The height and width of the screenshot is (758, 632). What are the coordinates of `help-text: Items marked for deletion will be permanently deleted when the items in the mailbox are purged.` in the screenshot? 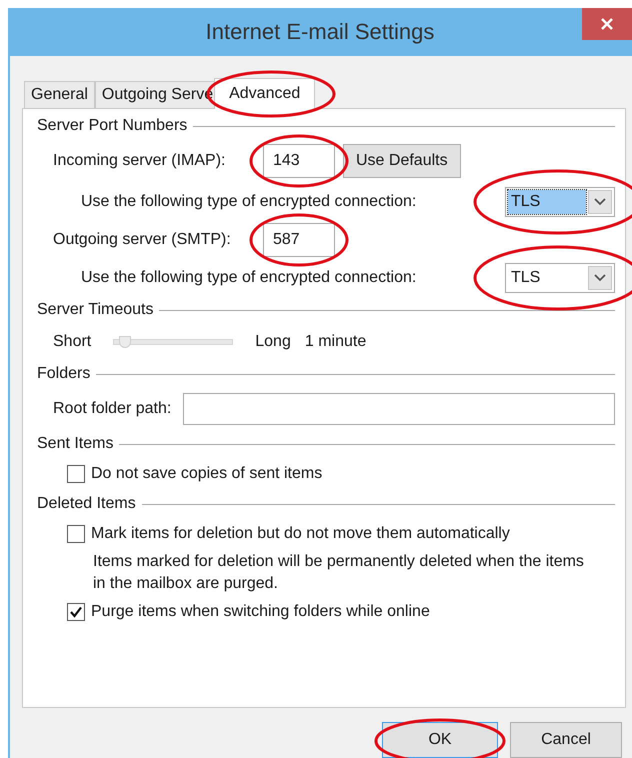 It's located at (339, 573).